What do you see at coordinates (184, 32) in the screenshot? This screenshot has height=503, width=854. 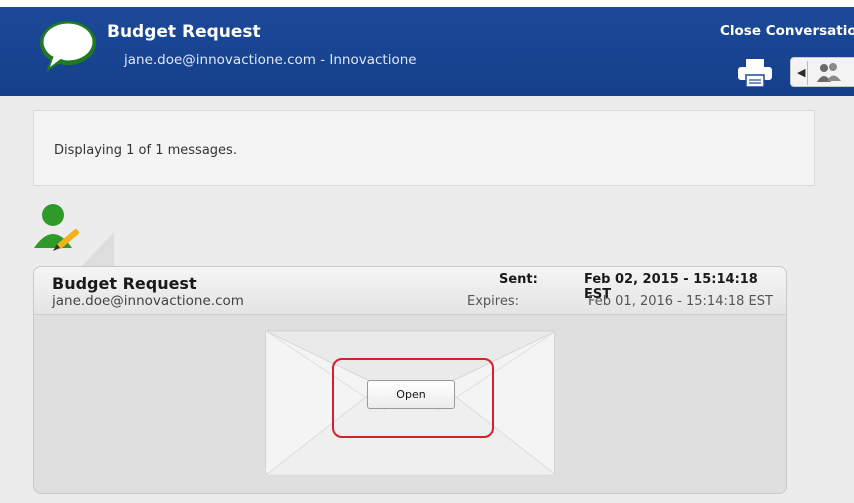 I see `conversation-title: Budget Request` at bounding box center [184, 32].